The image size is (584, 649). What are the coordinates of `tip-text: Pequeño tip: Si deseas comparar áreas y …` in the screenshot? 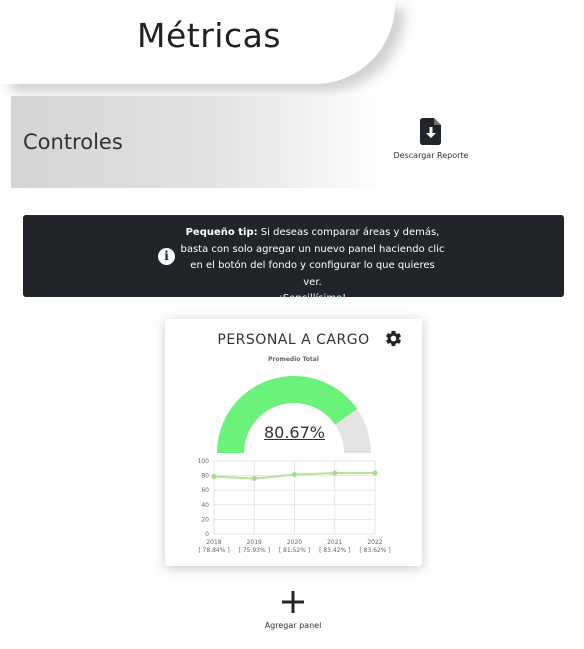 It's located at (312, 266).